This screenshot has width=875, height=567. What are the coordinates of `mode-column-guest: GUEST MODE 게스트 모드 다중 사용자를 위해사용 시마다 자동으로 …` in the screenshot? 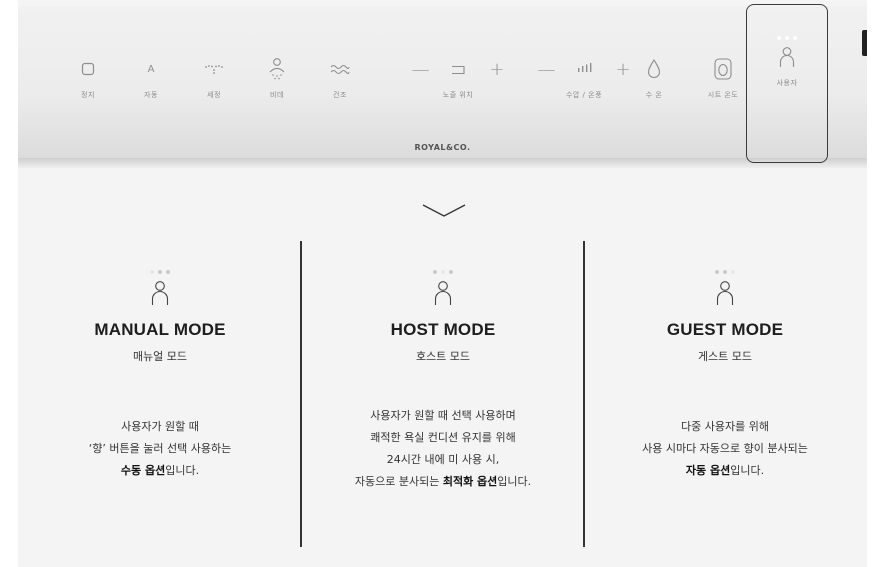 It's located at (725, 376).